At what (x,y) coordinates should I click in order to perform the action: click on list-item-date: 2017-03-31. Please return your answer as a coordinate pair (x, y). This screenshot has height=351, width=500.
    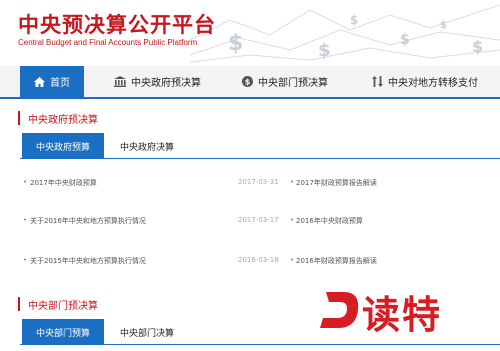
    Looking at the image, I should click on (258, 182).